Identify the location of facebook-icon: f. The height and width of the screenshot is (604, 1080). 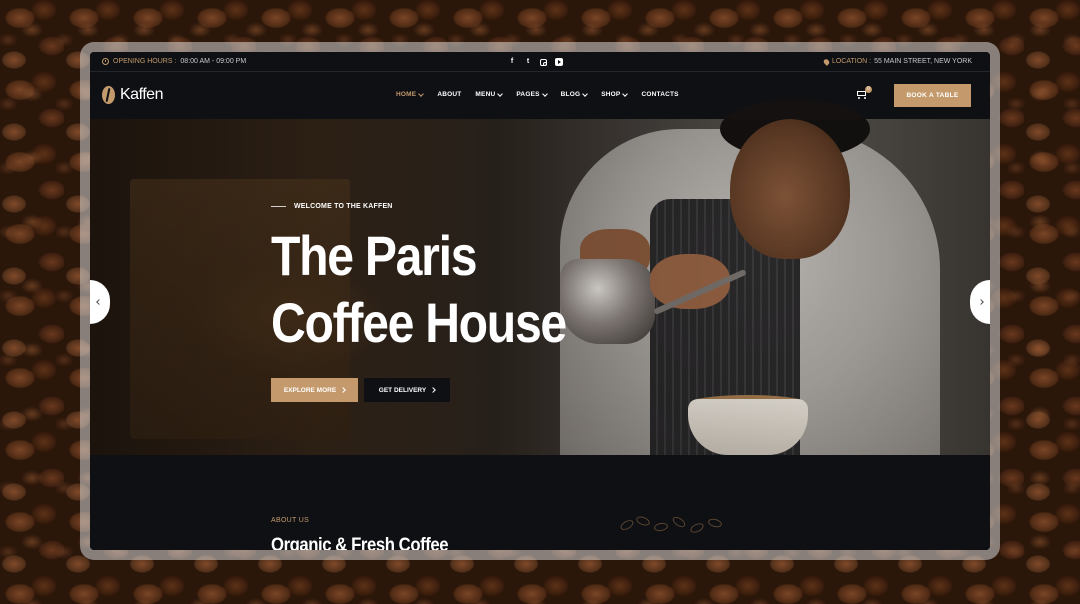
(512, 62).